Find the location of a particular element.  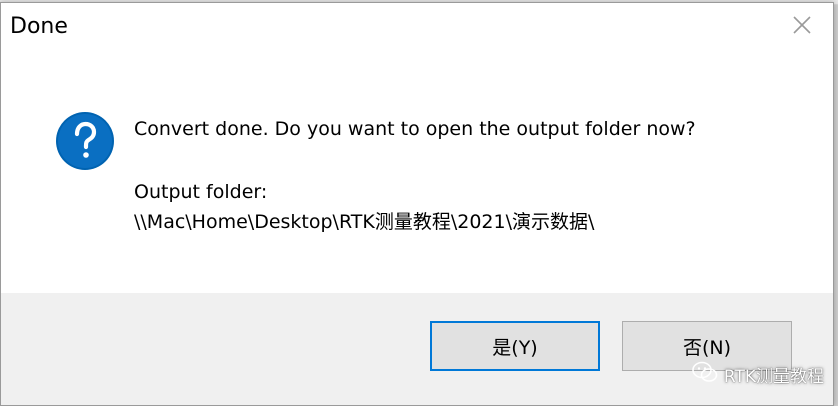

title-bar: Done is located at coordinates (417, 27).